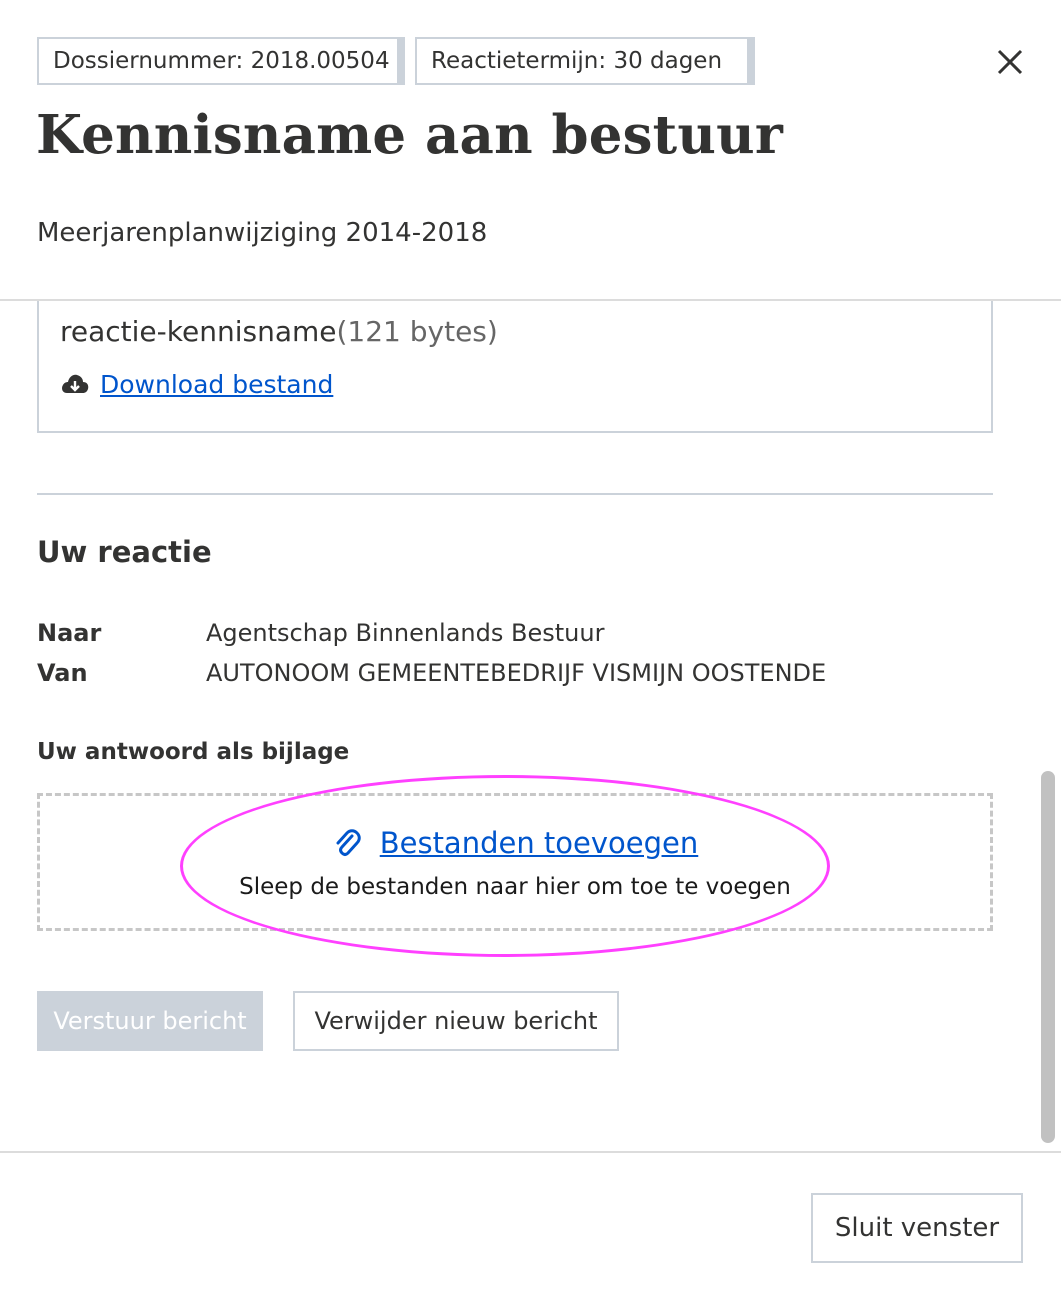 This screenshot has width=1061, height=1297. Describe the element at coordinates (405, 633) in the screenshot. I see `to-value: Agentschap Binnenlands Bestuur` at that location.